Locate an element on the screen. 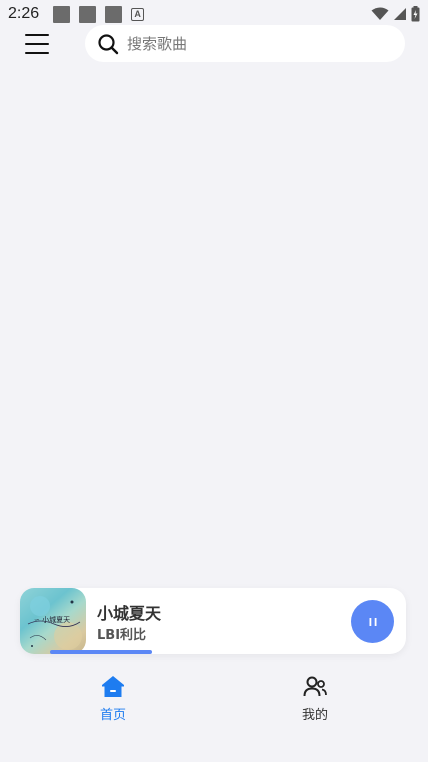 The height and width of the screenshot is (762, 428). app-notification-icon: A is located at coordinates (138, 14).